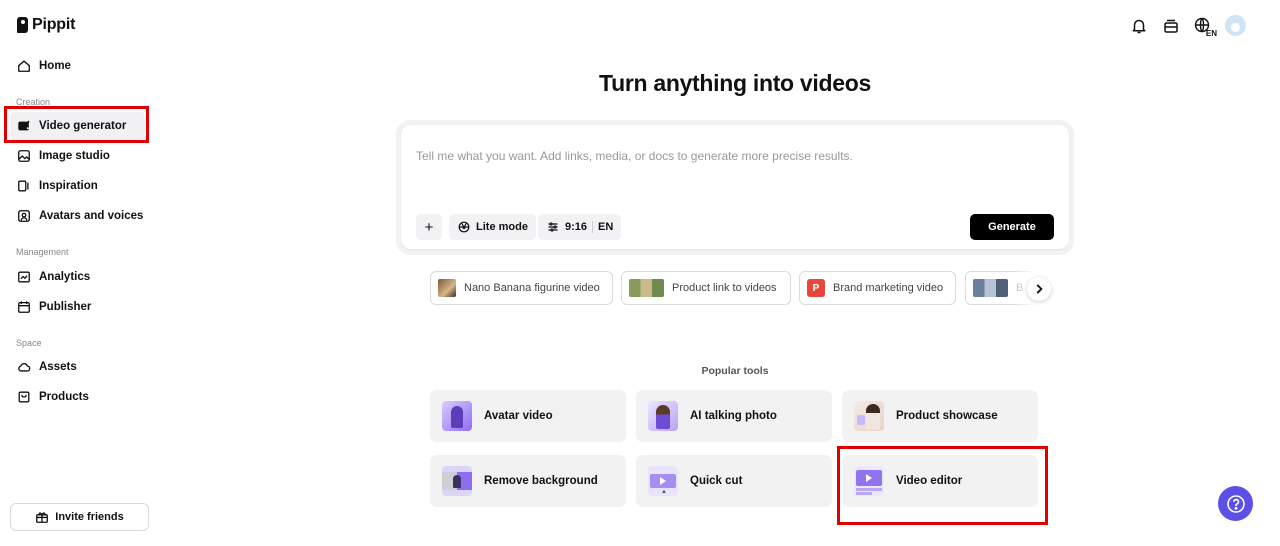  I want to click on quick-cut-thumbnail: ▲, so click(663, 481).